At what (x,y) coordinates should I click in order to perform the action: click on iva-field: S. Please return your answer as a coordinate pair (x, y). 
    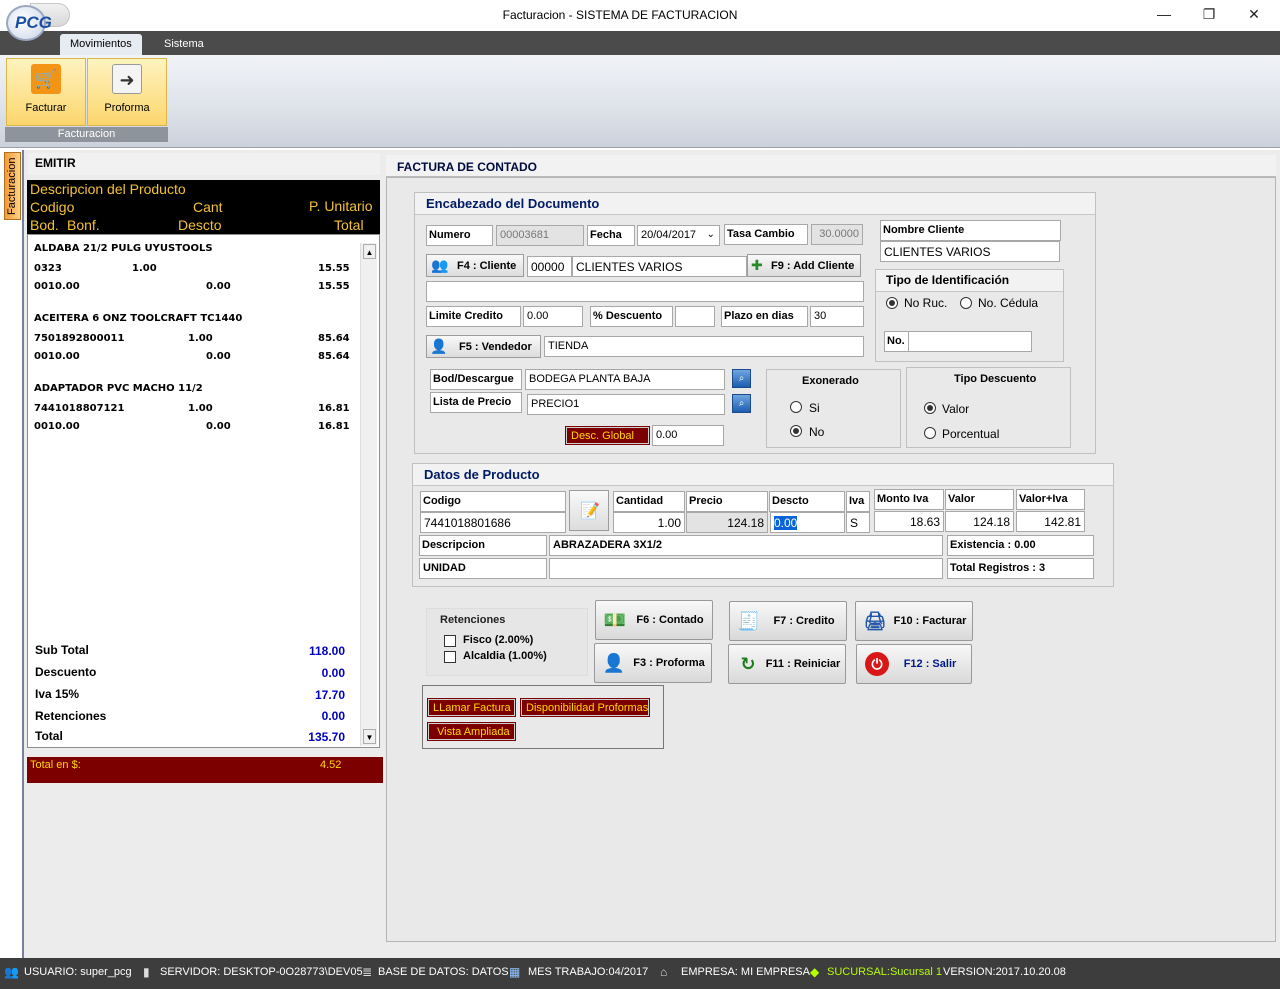
    Looking at the image, I should click on (858, 522).